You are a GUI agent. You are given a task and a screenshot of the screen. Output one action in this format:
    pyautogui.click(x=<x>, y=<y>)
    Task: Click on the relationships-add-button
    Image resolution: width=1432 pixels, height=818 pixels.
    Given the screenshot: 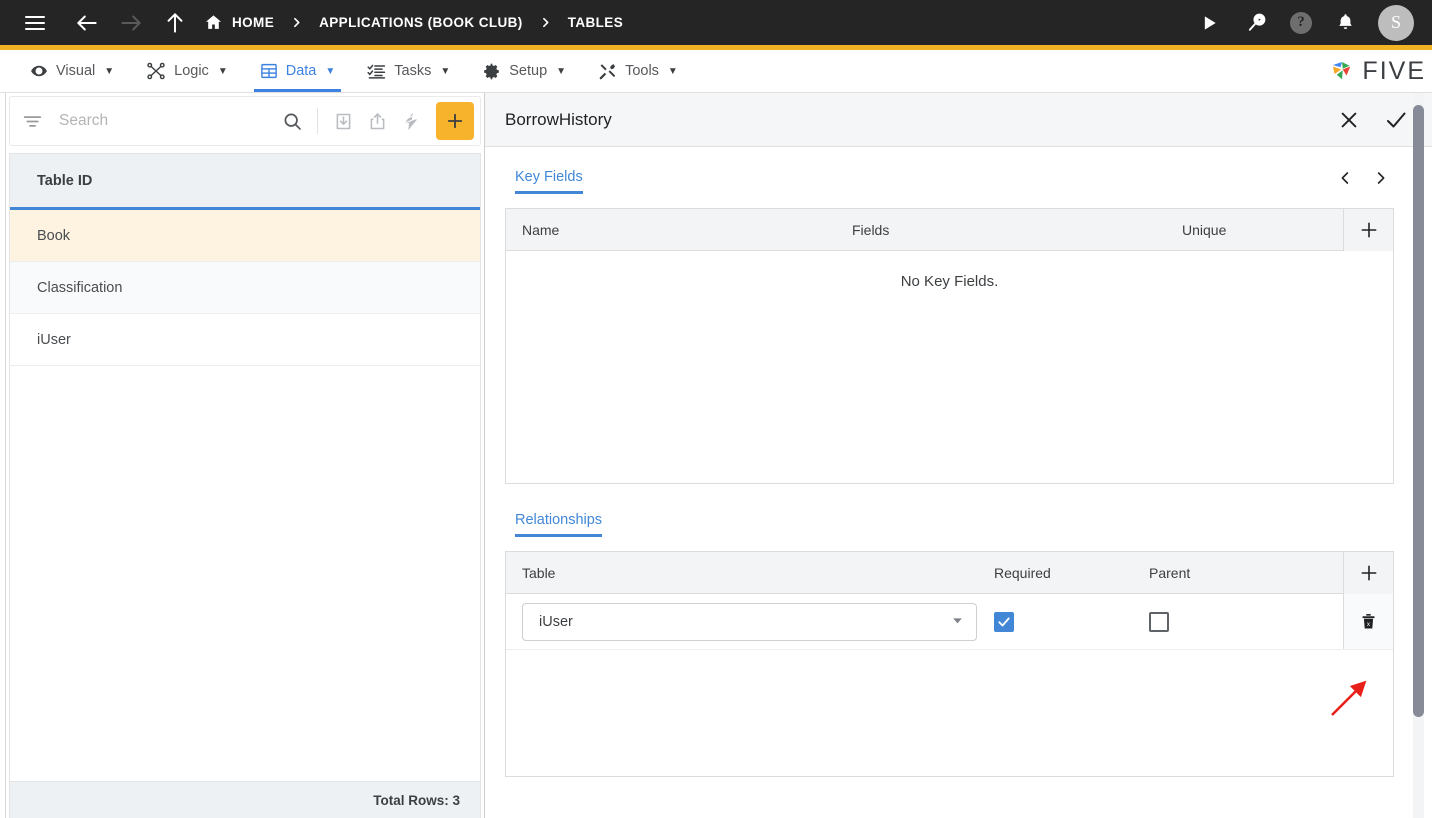 What is the action you would take?
    pyautogui.click(x=1368, y=572)
    